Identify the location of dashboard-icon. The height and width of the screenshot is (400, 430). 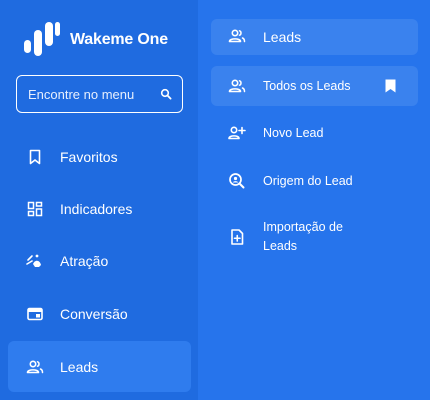
(35, 209).